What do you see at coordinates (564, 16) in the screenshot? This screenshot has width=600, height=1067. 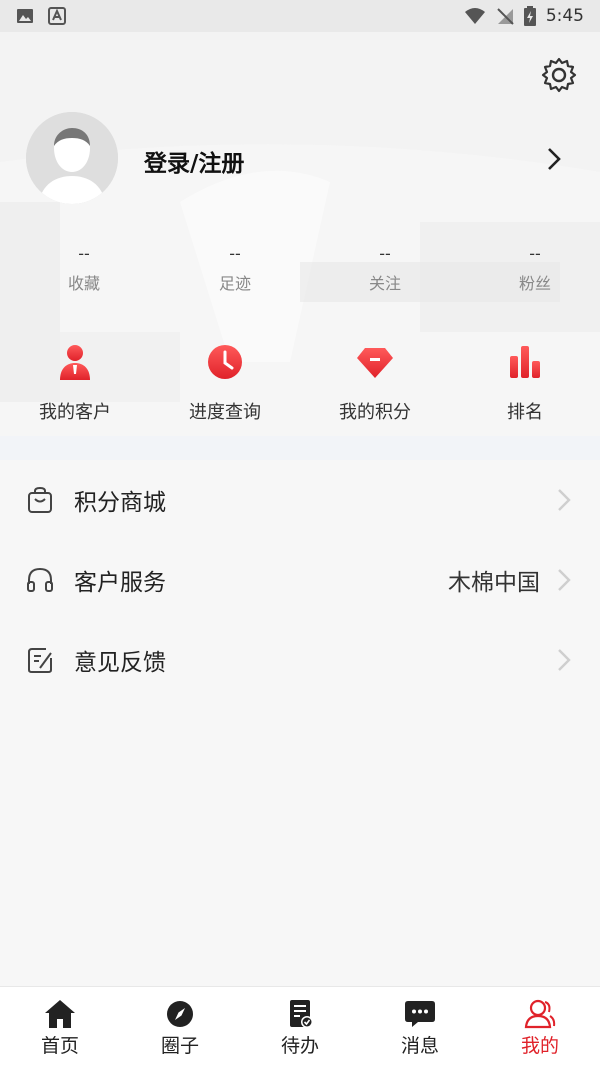 I see `status-time: 5:45` at bounding box center [564, 16].